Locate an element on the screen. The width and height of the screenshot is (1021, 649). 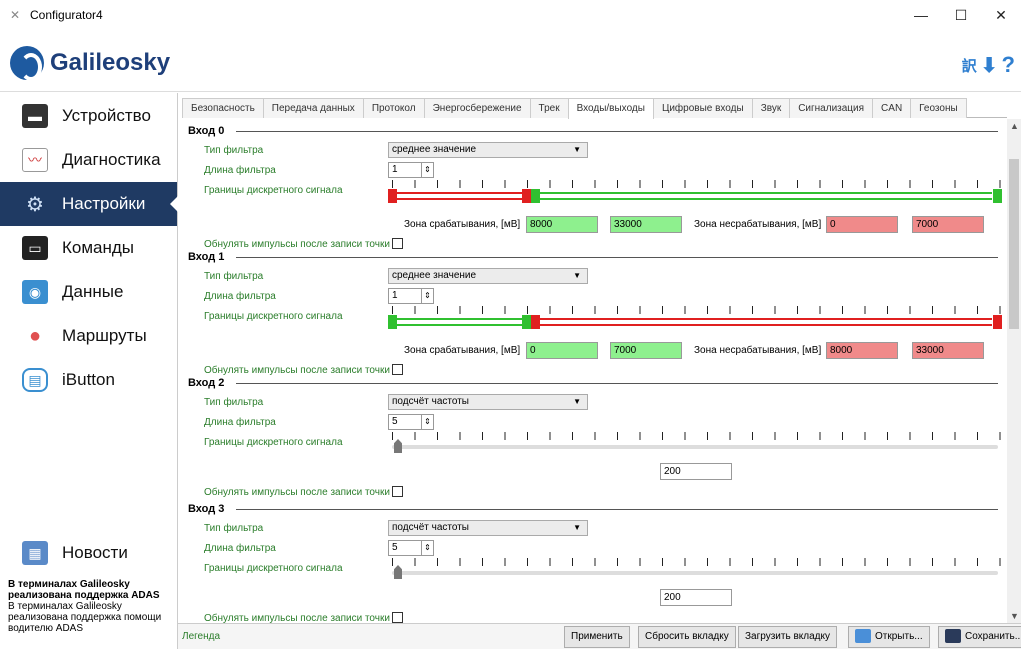
sidebar-item-label: Маршруты is located at coordinates (104, 335).